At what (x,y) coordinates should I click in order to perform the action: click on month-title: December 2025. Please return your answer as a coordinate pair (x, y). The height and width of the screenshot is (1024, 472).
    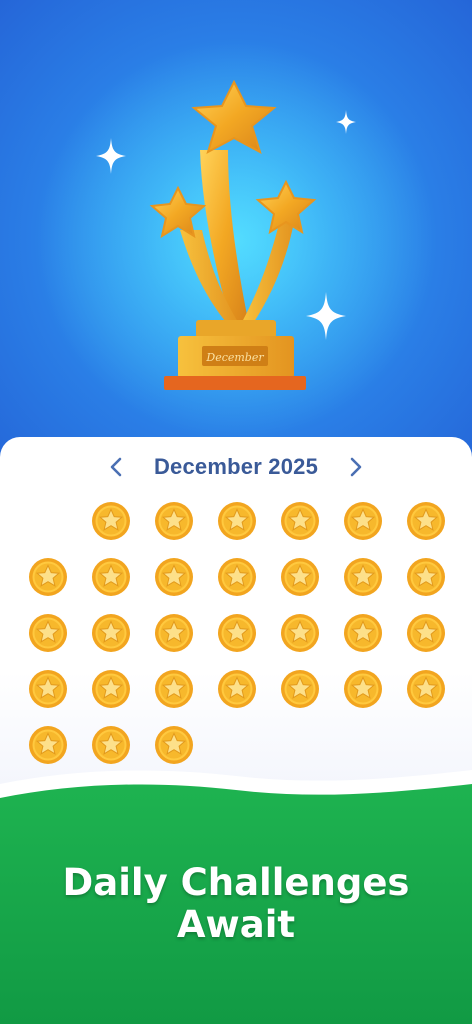
    Looking at the image, I should click on (236, 466).